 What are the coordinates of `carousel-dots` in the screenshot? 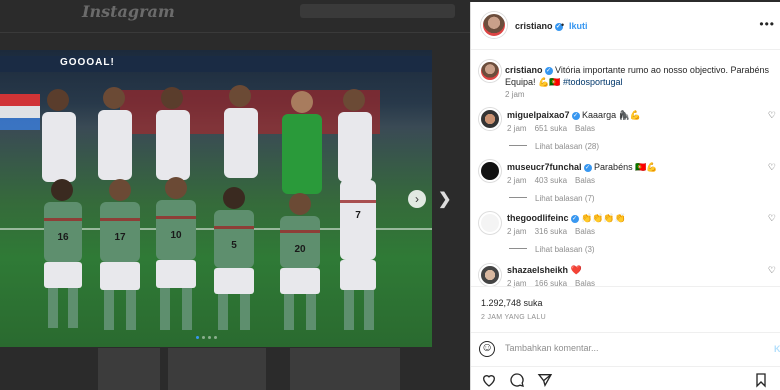 It's located at (206, 337).